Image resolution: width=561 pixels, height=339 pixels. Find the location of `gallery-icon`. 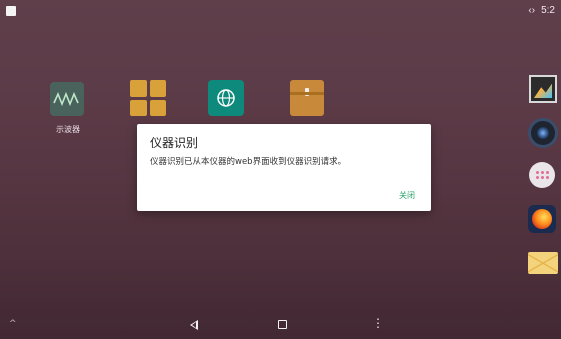

gallery-icon is located at coordinates (543, 89).